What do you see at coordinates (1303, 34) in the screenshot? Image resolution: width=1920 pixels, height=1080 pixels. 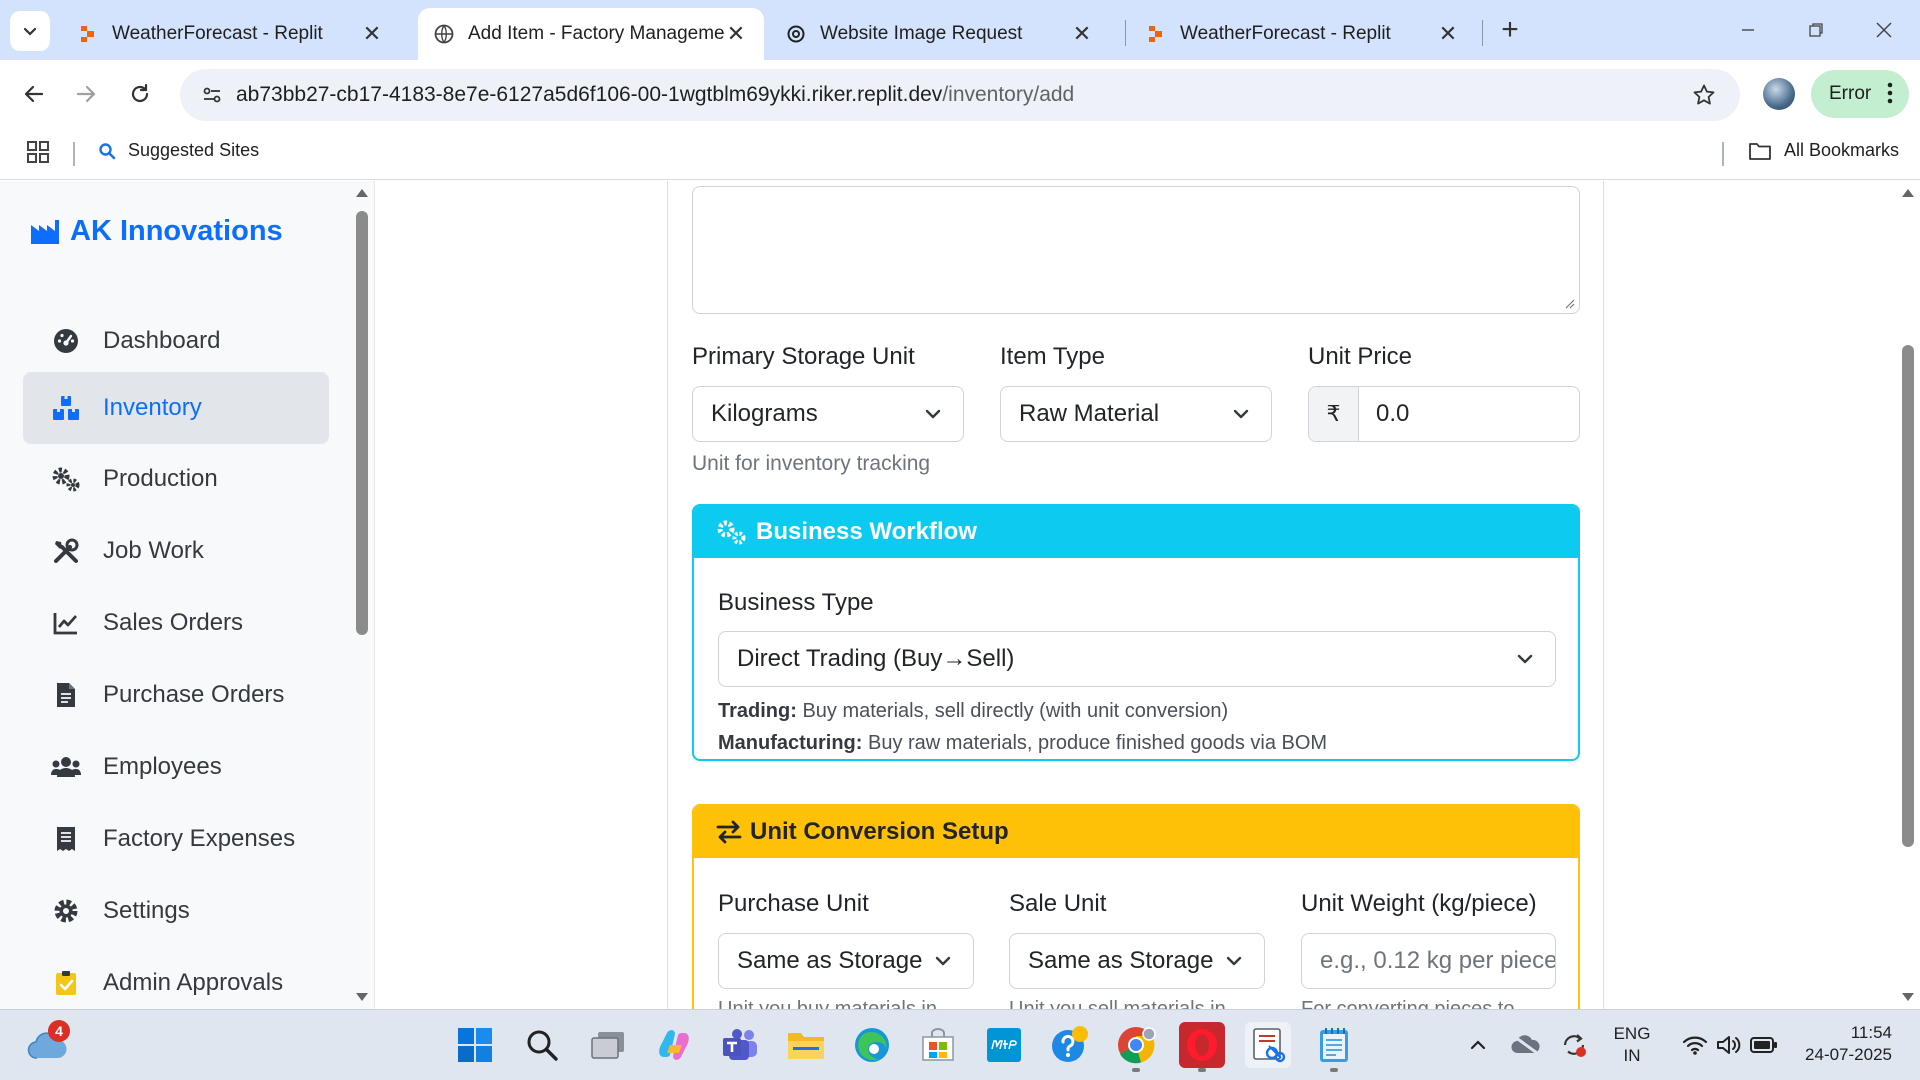 I see `tab-weatherforecast-2: WeatherForecast - Replit ✕` at bounding box center [1303, 34].